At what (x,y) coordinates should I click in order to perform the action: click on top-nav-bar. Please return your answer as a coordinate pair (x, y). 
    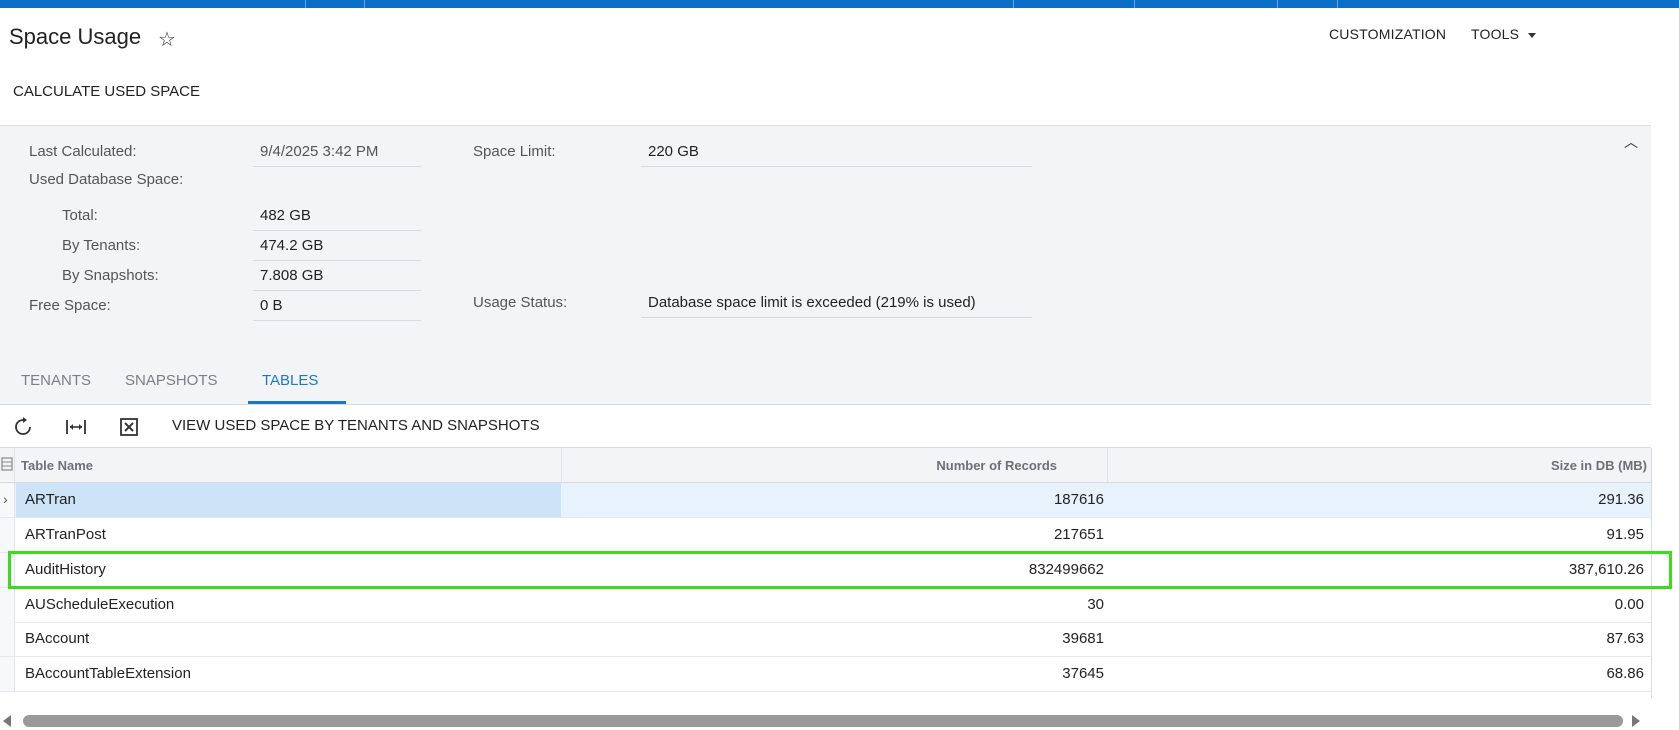
    Looking at the image, I should click on (839, 4).